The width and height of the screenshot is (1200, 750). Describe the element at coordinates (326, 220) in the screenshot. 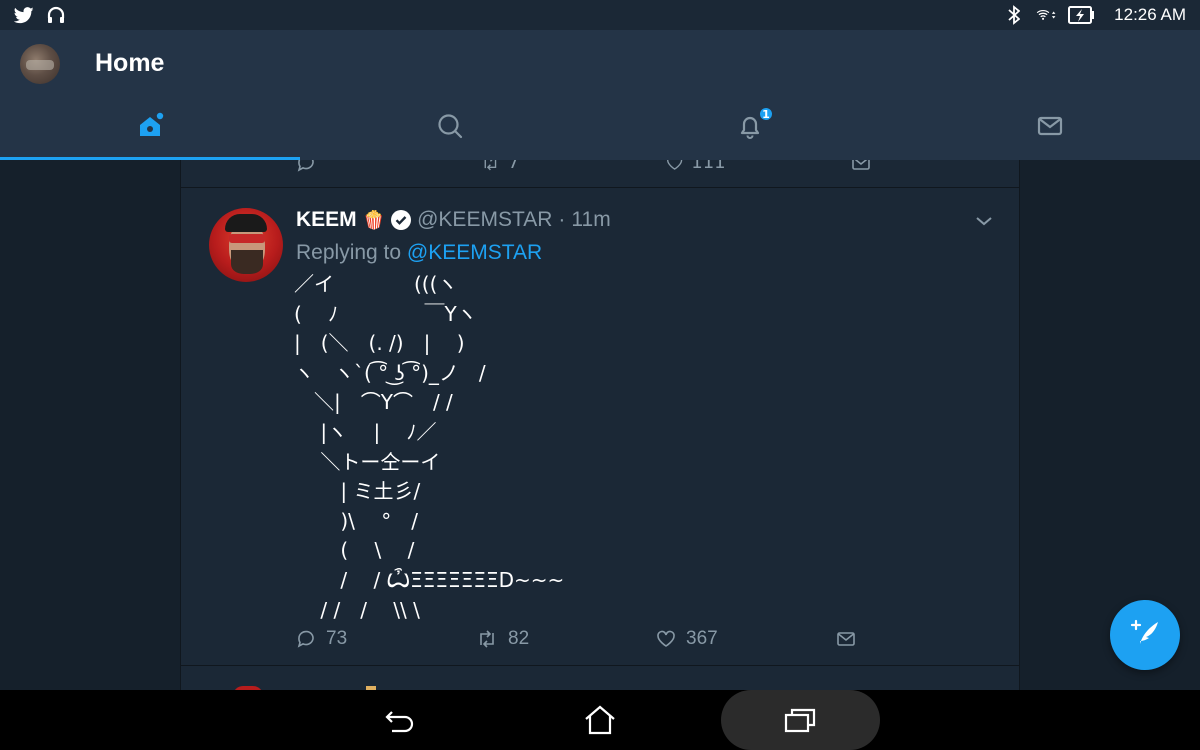

I see `author-name: KEEM` at that location.